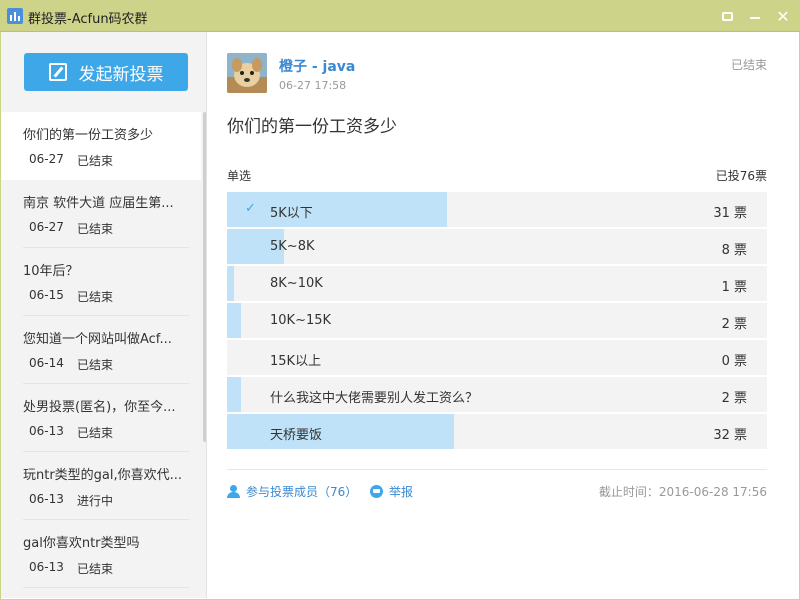 The height and width of the screenshot is (600, 800). I want to click on poll-option: ✓ 5K以下 31 票, so click(497, 209).